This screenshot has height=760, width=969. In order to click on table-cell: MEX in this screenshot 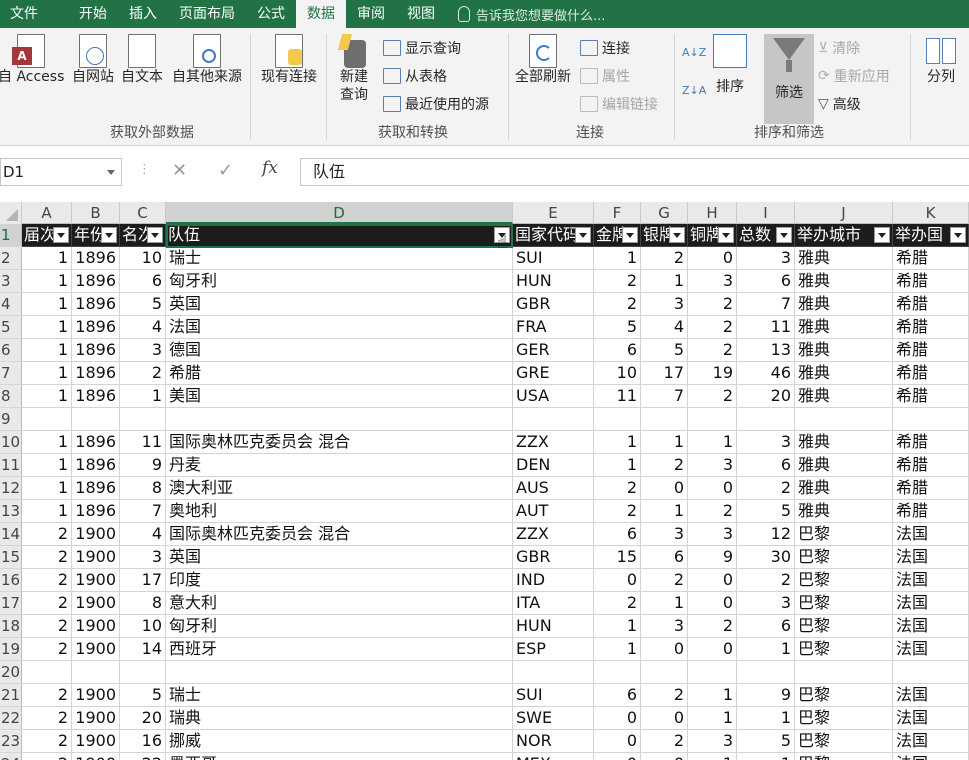, I will do `click(553, 756)`.